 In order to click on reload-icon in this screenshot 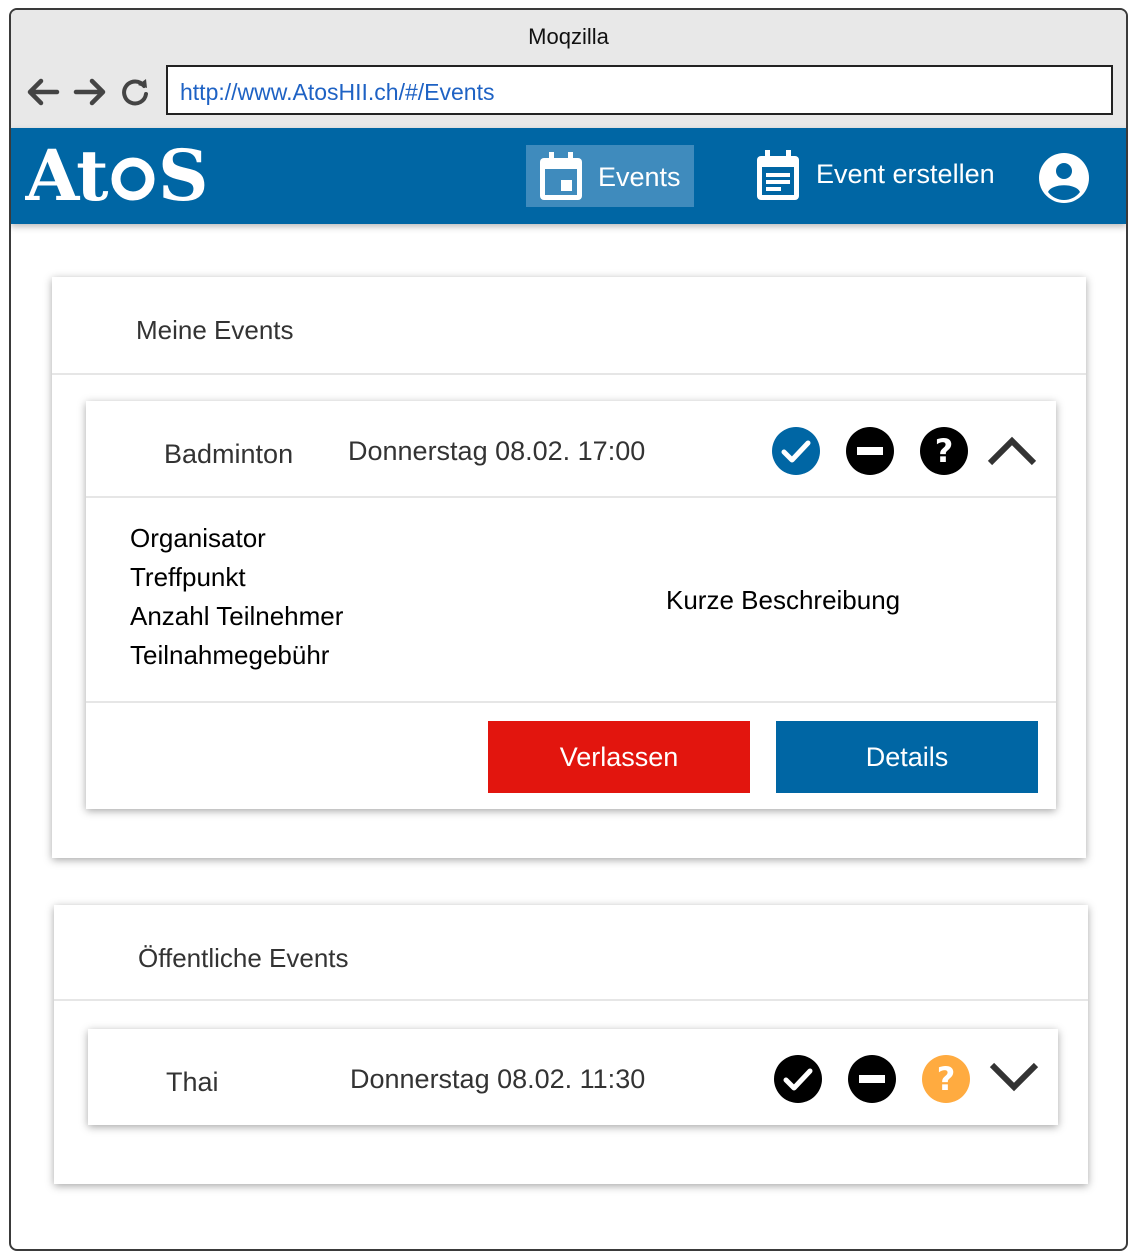, I will do `click(135, 92)`.